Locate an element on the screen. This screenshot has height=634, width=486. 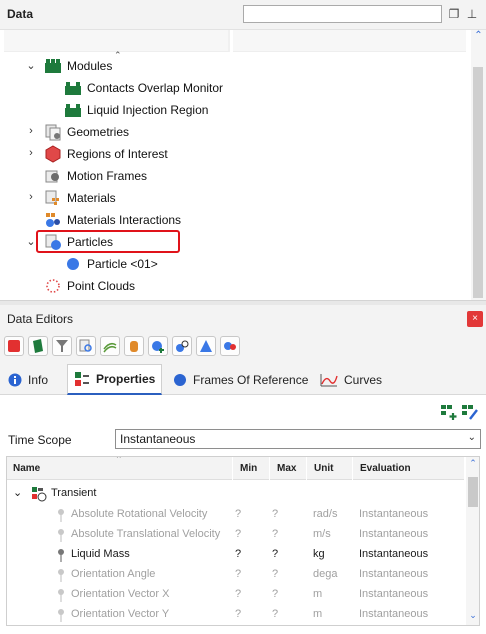
table-row: Orientation Vector Y ? ? m Instantaneous is located at coordinates (236, 615).